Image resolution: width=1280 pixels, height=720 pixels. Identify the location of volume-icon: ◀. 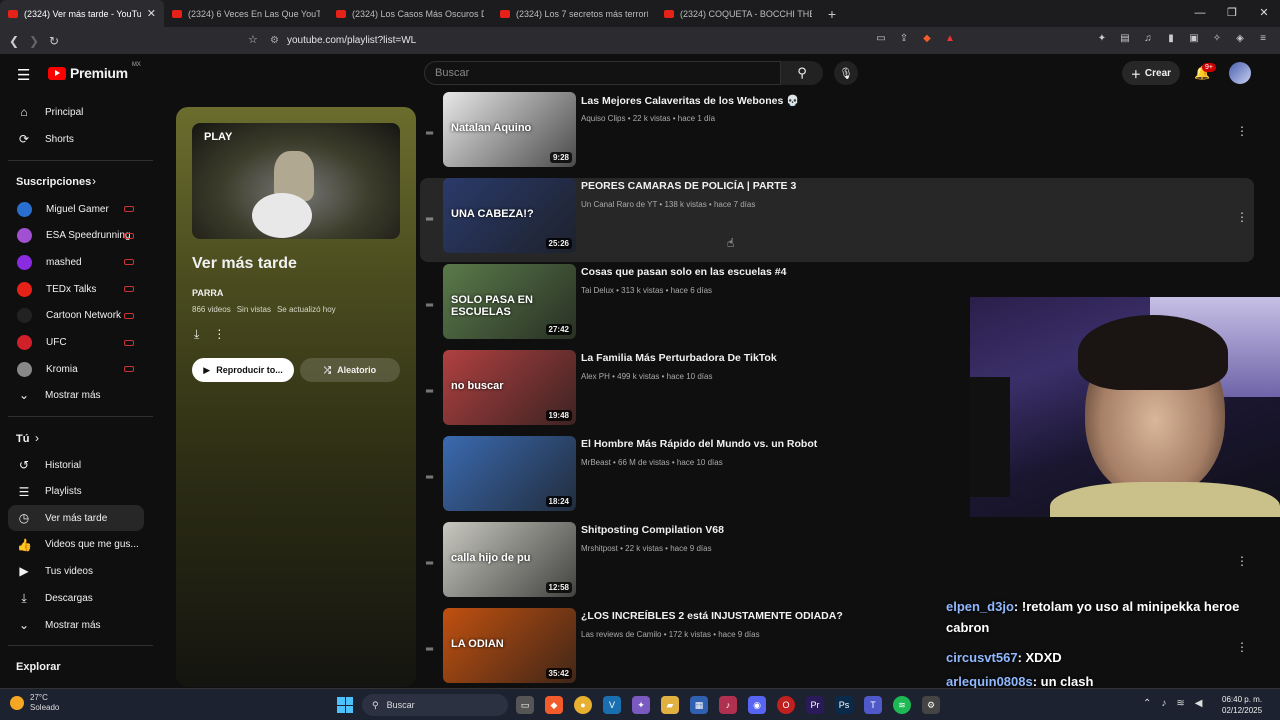
(1199, 703).